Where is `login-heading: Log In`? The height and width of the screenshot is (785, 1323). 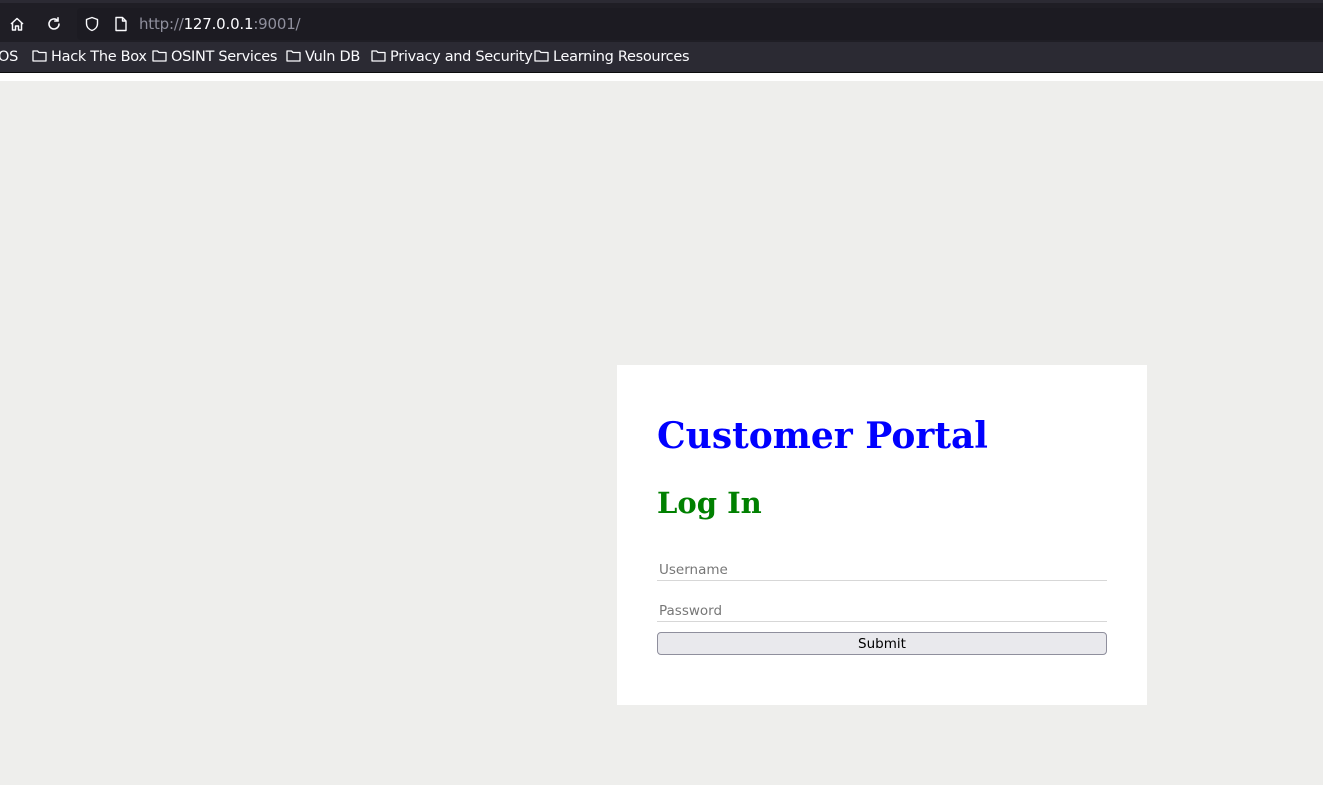
login-heading: Log In is located at coordinates (709, 503).